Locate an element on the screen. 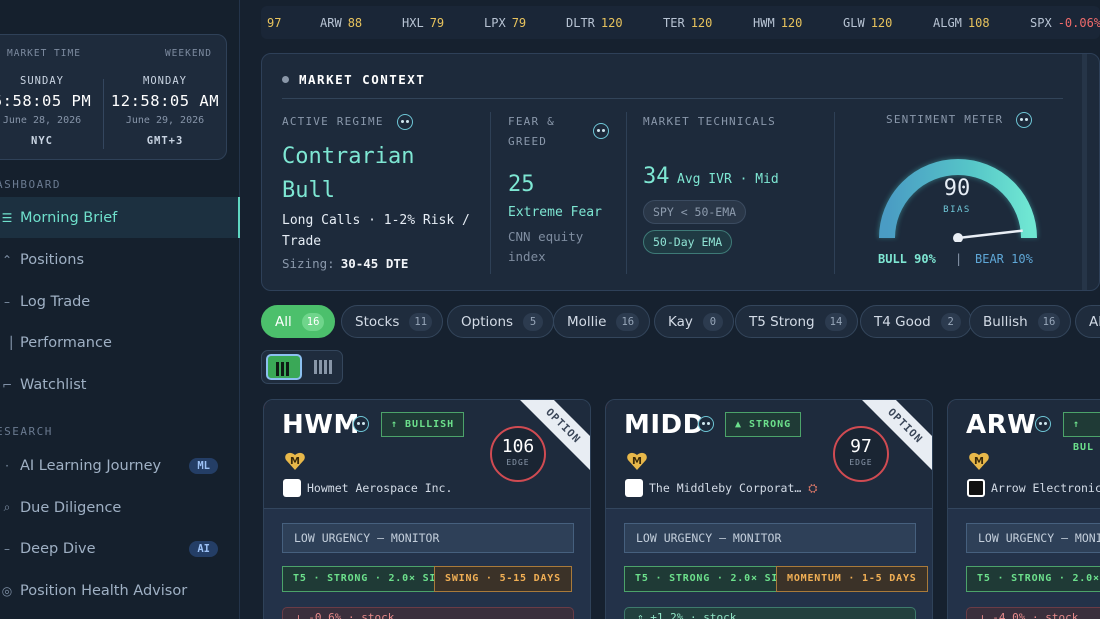  signal-badge: ↑ BUL is located at coordinates (1081, 432).